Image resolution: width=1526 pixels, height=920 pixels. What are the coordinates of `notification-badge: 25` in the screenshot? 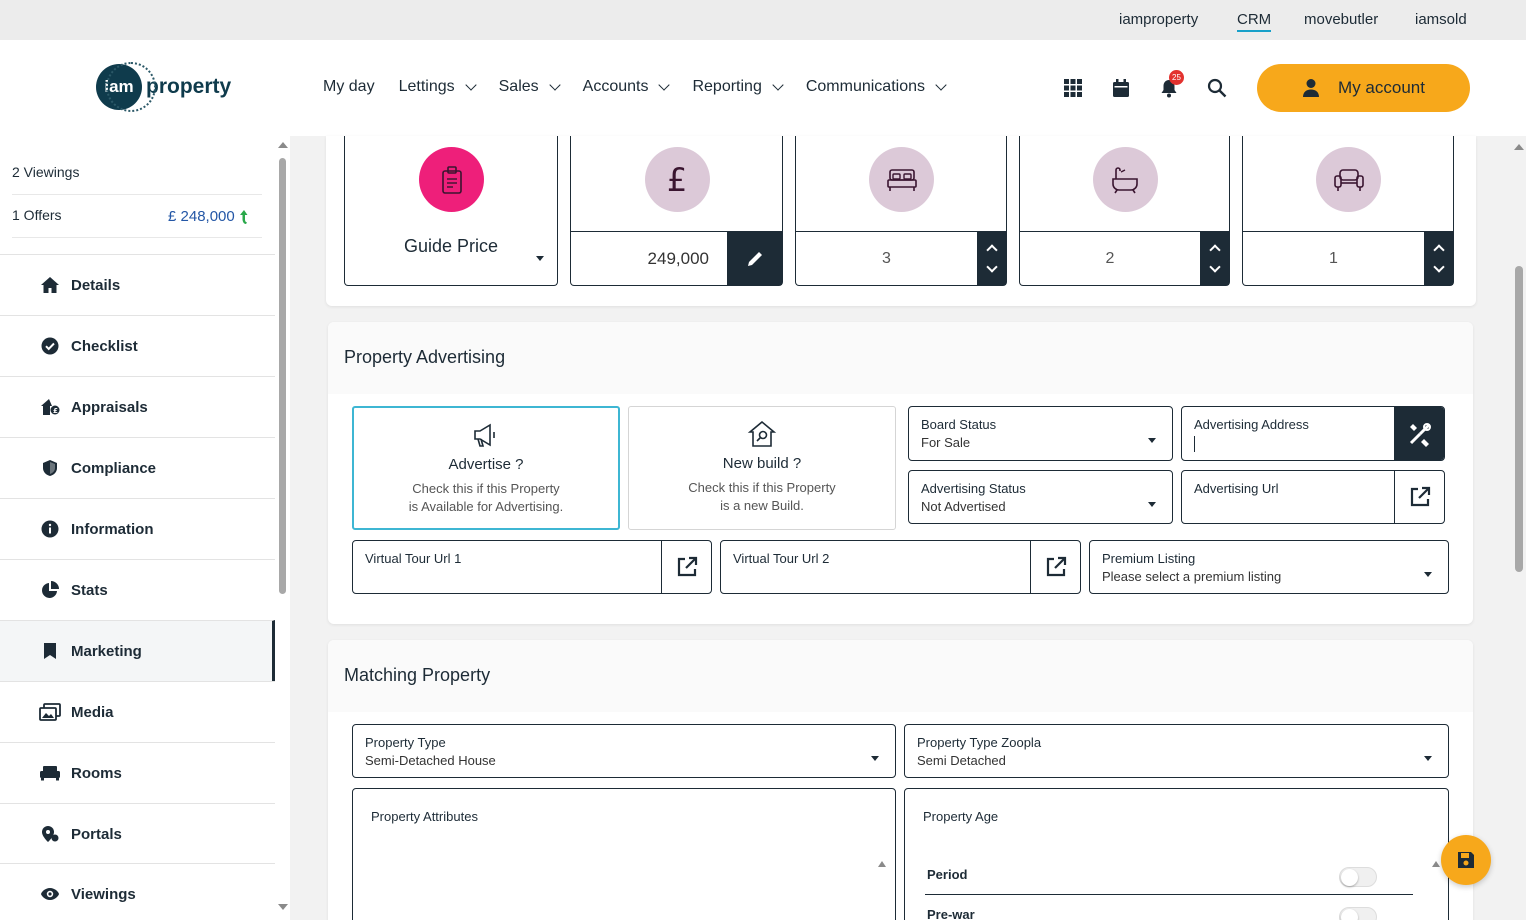 It's located at (1176, 77).